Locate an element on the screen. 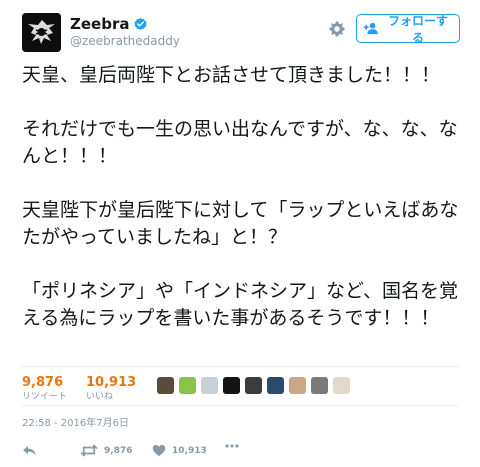  tweet-paragraph-1: 天皇、皇后両陛下とお話させて頂きました！！！ is located at coordinates (231, 75).